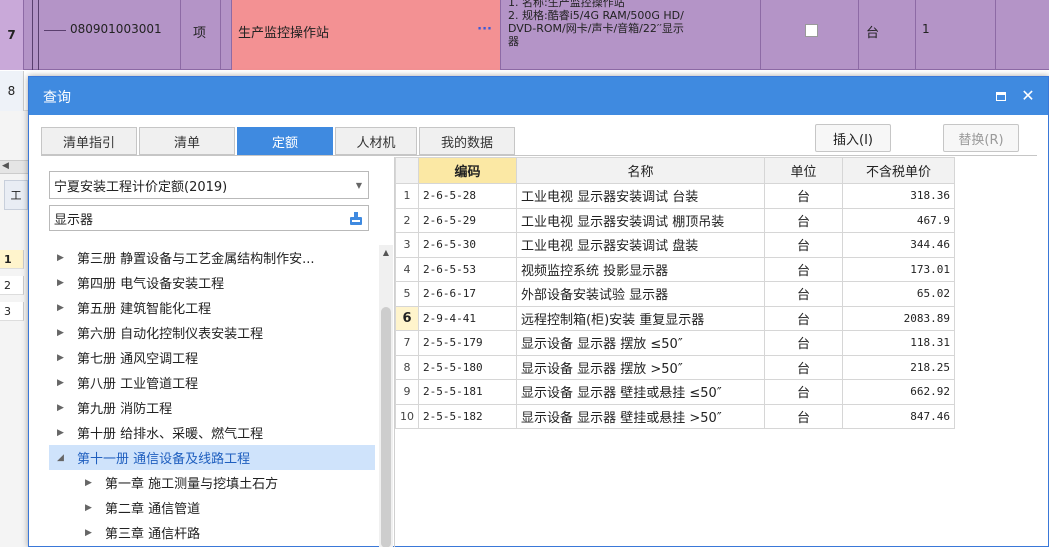 The image size is (1049, 547). What do you see at coordinates (1028, 95) in the screenshot?
I see `close-icon: ✕` at bounding box center [1028, 95].